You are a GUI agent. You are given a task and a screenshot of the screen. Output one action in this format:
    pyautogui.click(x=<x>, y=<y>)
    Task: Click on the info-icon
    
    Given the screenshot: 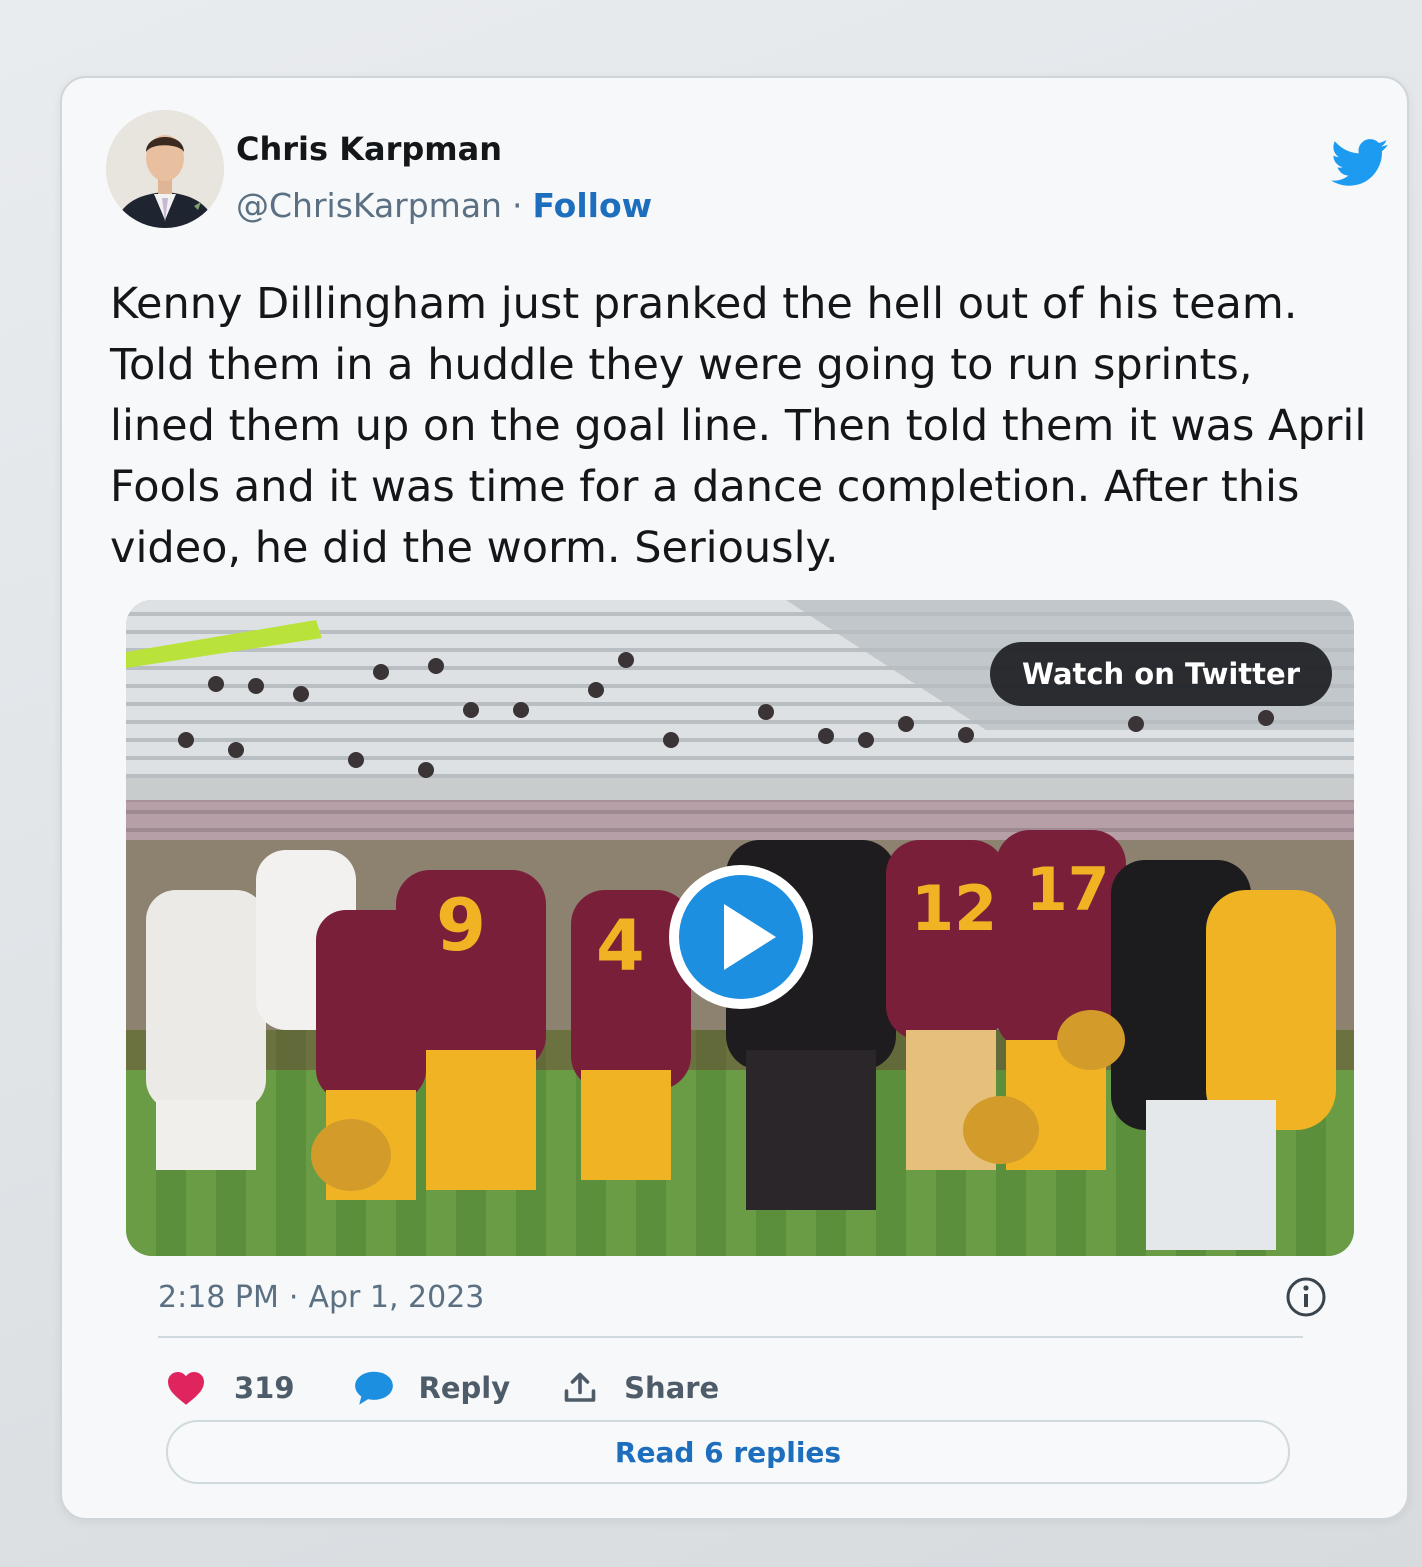 What is the action you would take?
    pyautogui.click(x=1306, y=1297)
    